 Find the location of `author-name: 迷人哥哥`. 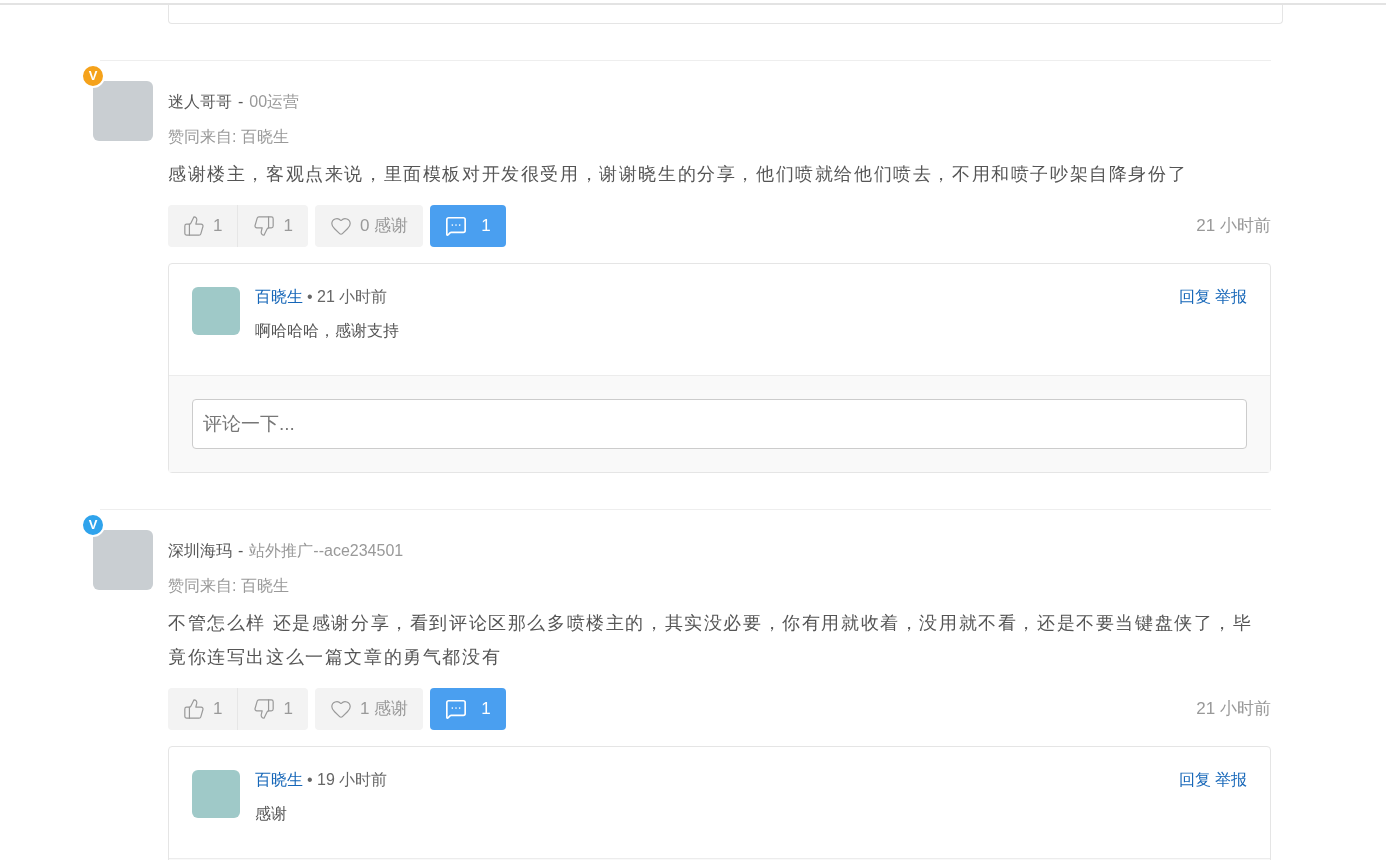

author-name: 迷人哥哥 is located at coordinates (200, 102).